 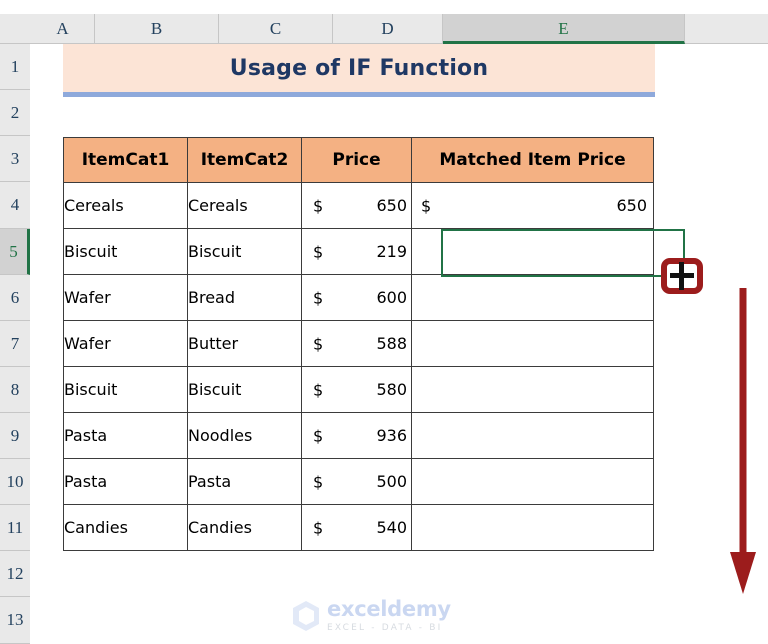 I want to click on row-header-label: 2, so click(x=15, y=112).